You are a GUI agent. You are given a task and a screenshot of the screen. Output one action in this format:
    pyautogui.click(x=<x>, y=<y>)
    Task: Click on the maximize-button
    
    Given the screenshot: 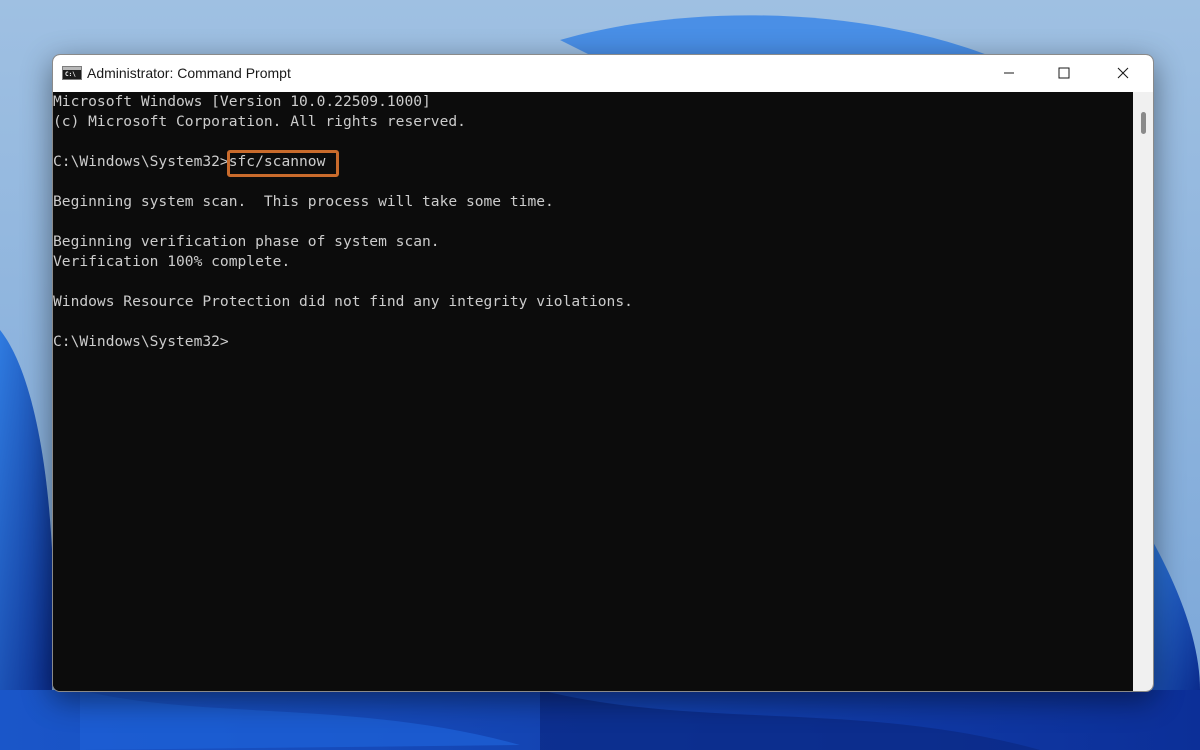 What is the action you would take?
    pyautogui.click(x=1064, y=73)
    